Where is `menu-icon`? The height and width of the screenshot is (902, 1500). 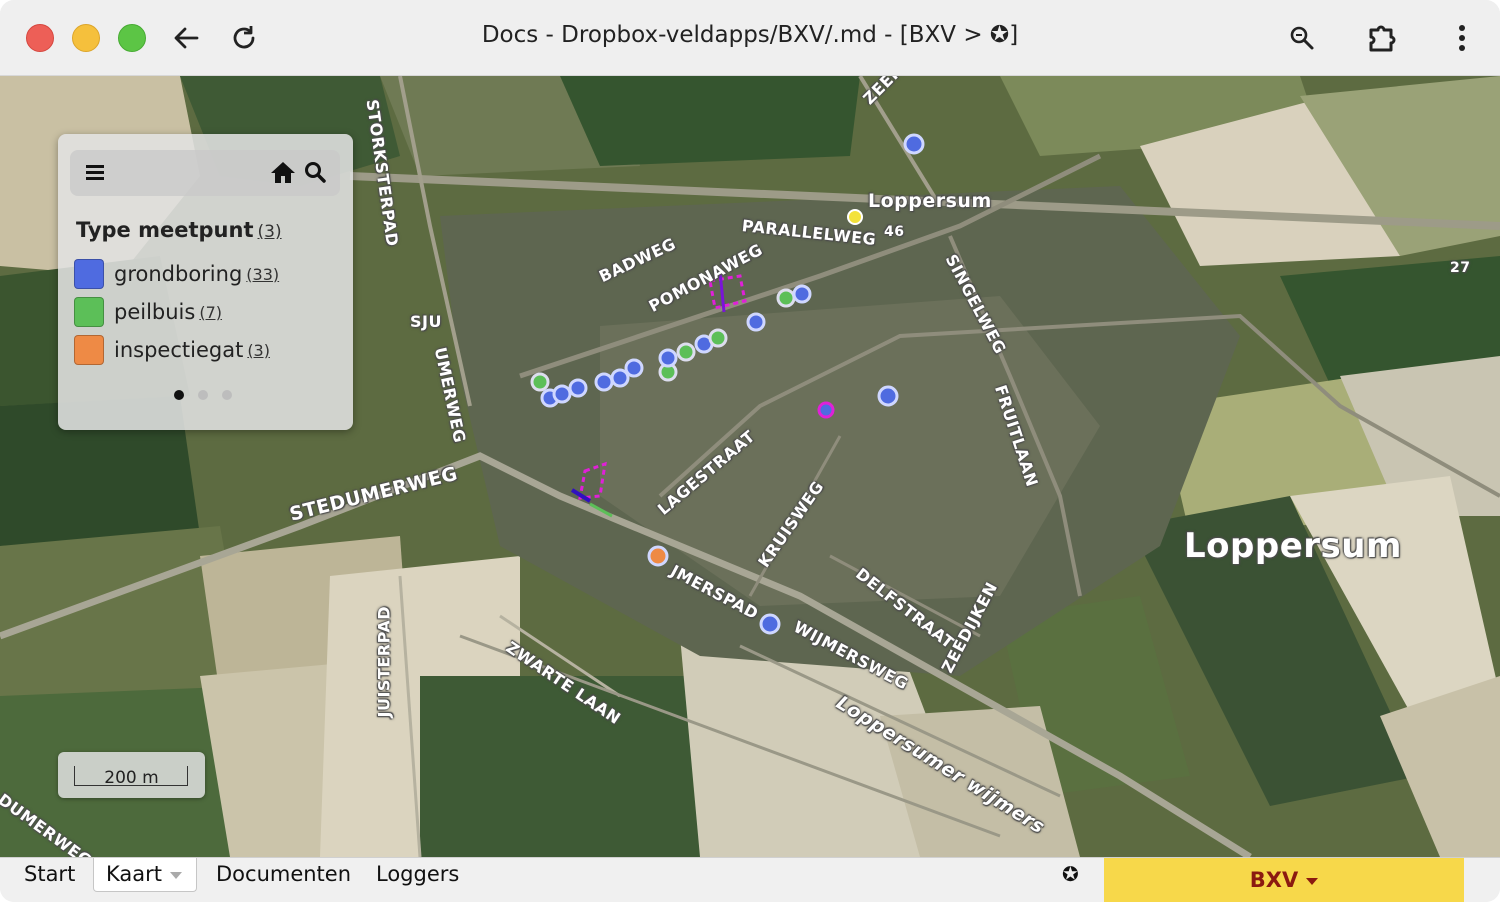
menu-icon is located at coordinates (95, 174).